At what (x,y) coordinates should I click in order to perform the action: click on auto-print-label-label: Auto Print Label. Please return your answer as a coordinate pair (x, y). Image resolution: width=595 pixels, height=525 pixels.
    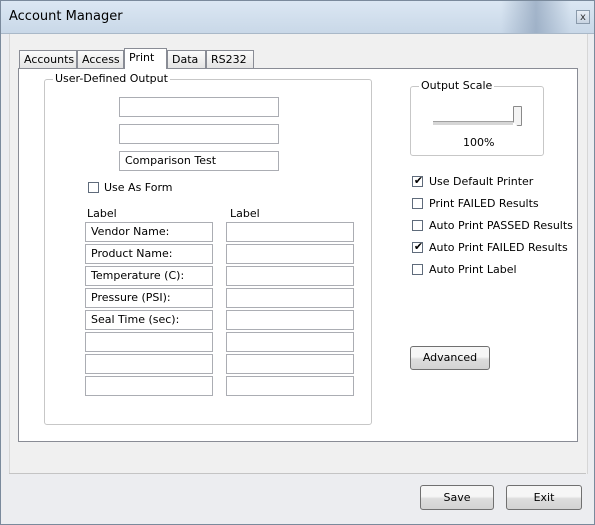
    Looking at the image, I should click on (473, 269).